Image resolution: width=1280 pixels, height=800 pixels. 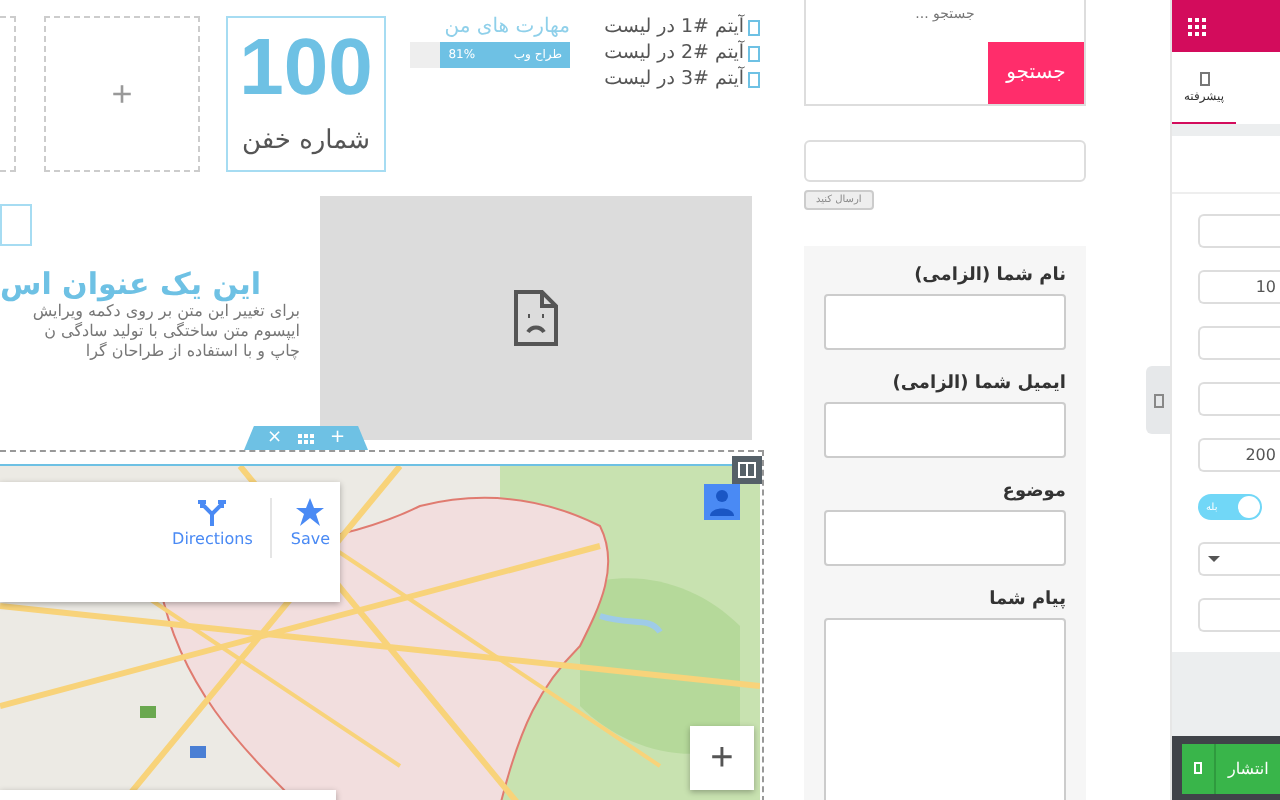 What do you see at coordinates (306, 141) in the screenshot?
I see `counter-title: شماره خفن` at bounding box center [306, 141].